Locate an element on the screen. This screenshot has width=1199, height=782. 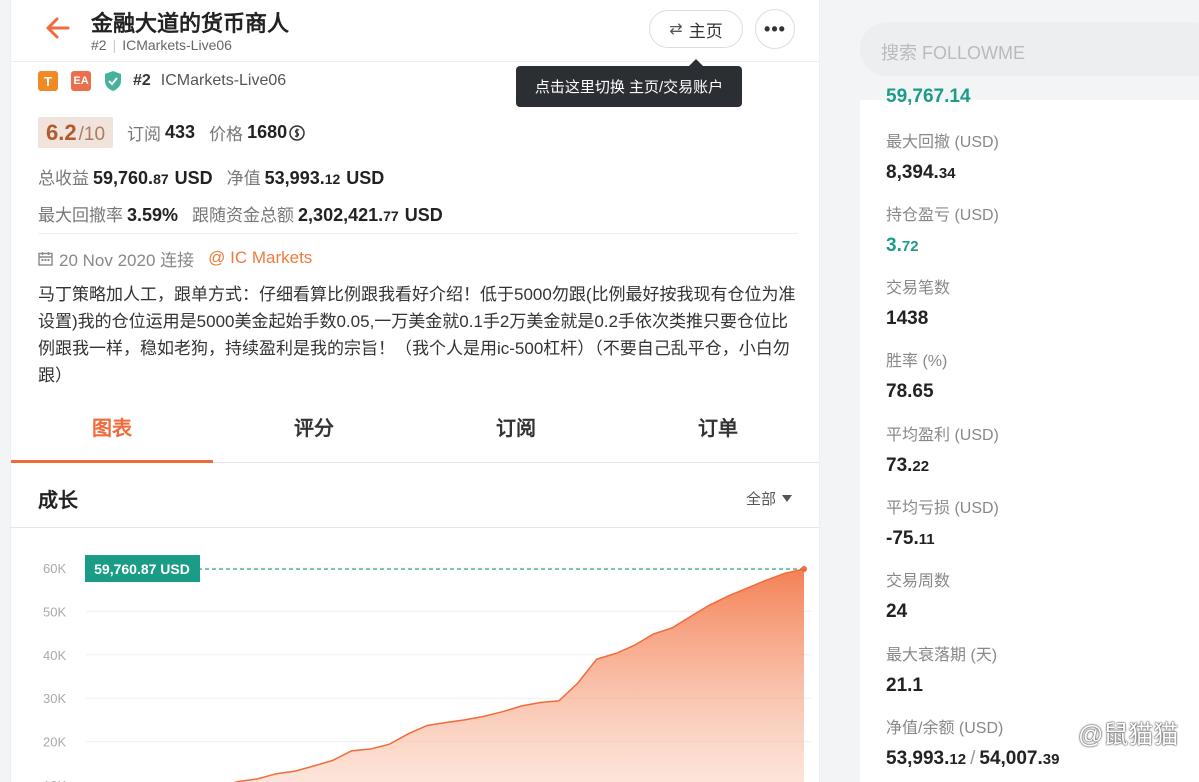
coin-icon is located at coordinates (297, 132).